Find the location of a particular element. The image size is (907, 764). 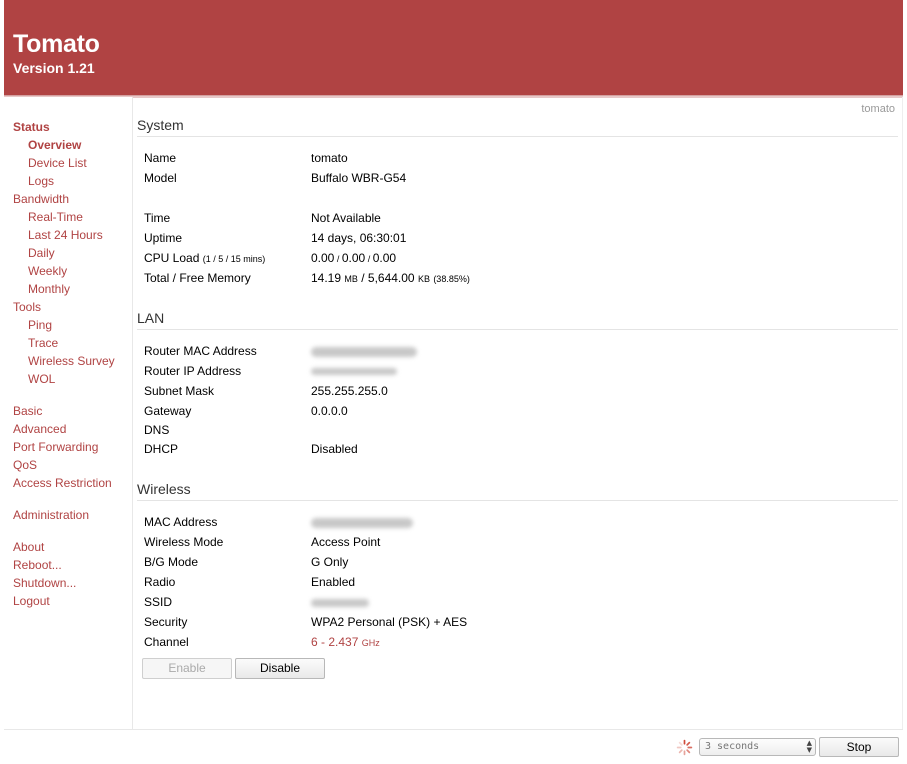

lan-mask-value: 255.255.255.0 is located at coordinates (349, 391).